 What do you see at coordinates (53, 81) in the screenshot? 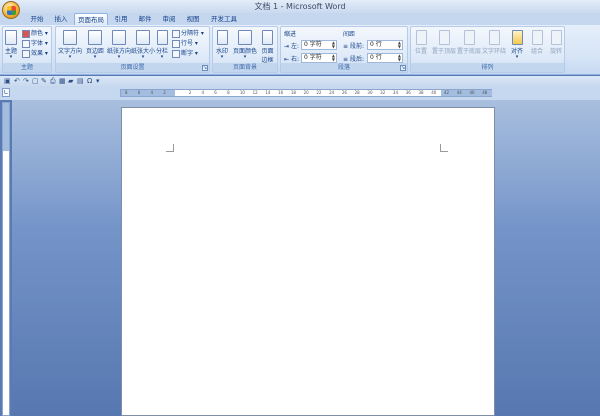
I see `print-preview-icon: ⎙` at bounding box center [53, 81].